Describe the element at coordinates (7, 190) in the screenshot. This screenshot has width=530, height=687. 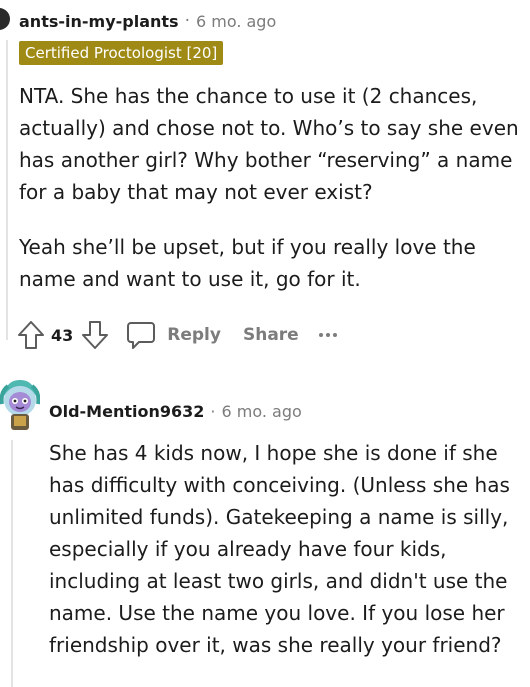
I see `thread-line` at that location.